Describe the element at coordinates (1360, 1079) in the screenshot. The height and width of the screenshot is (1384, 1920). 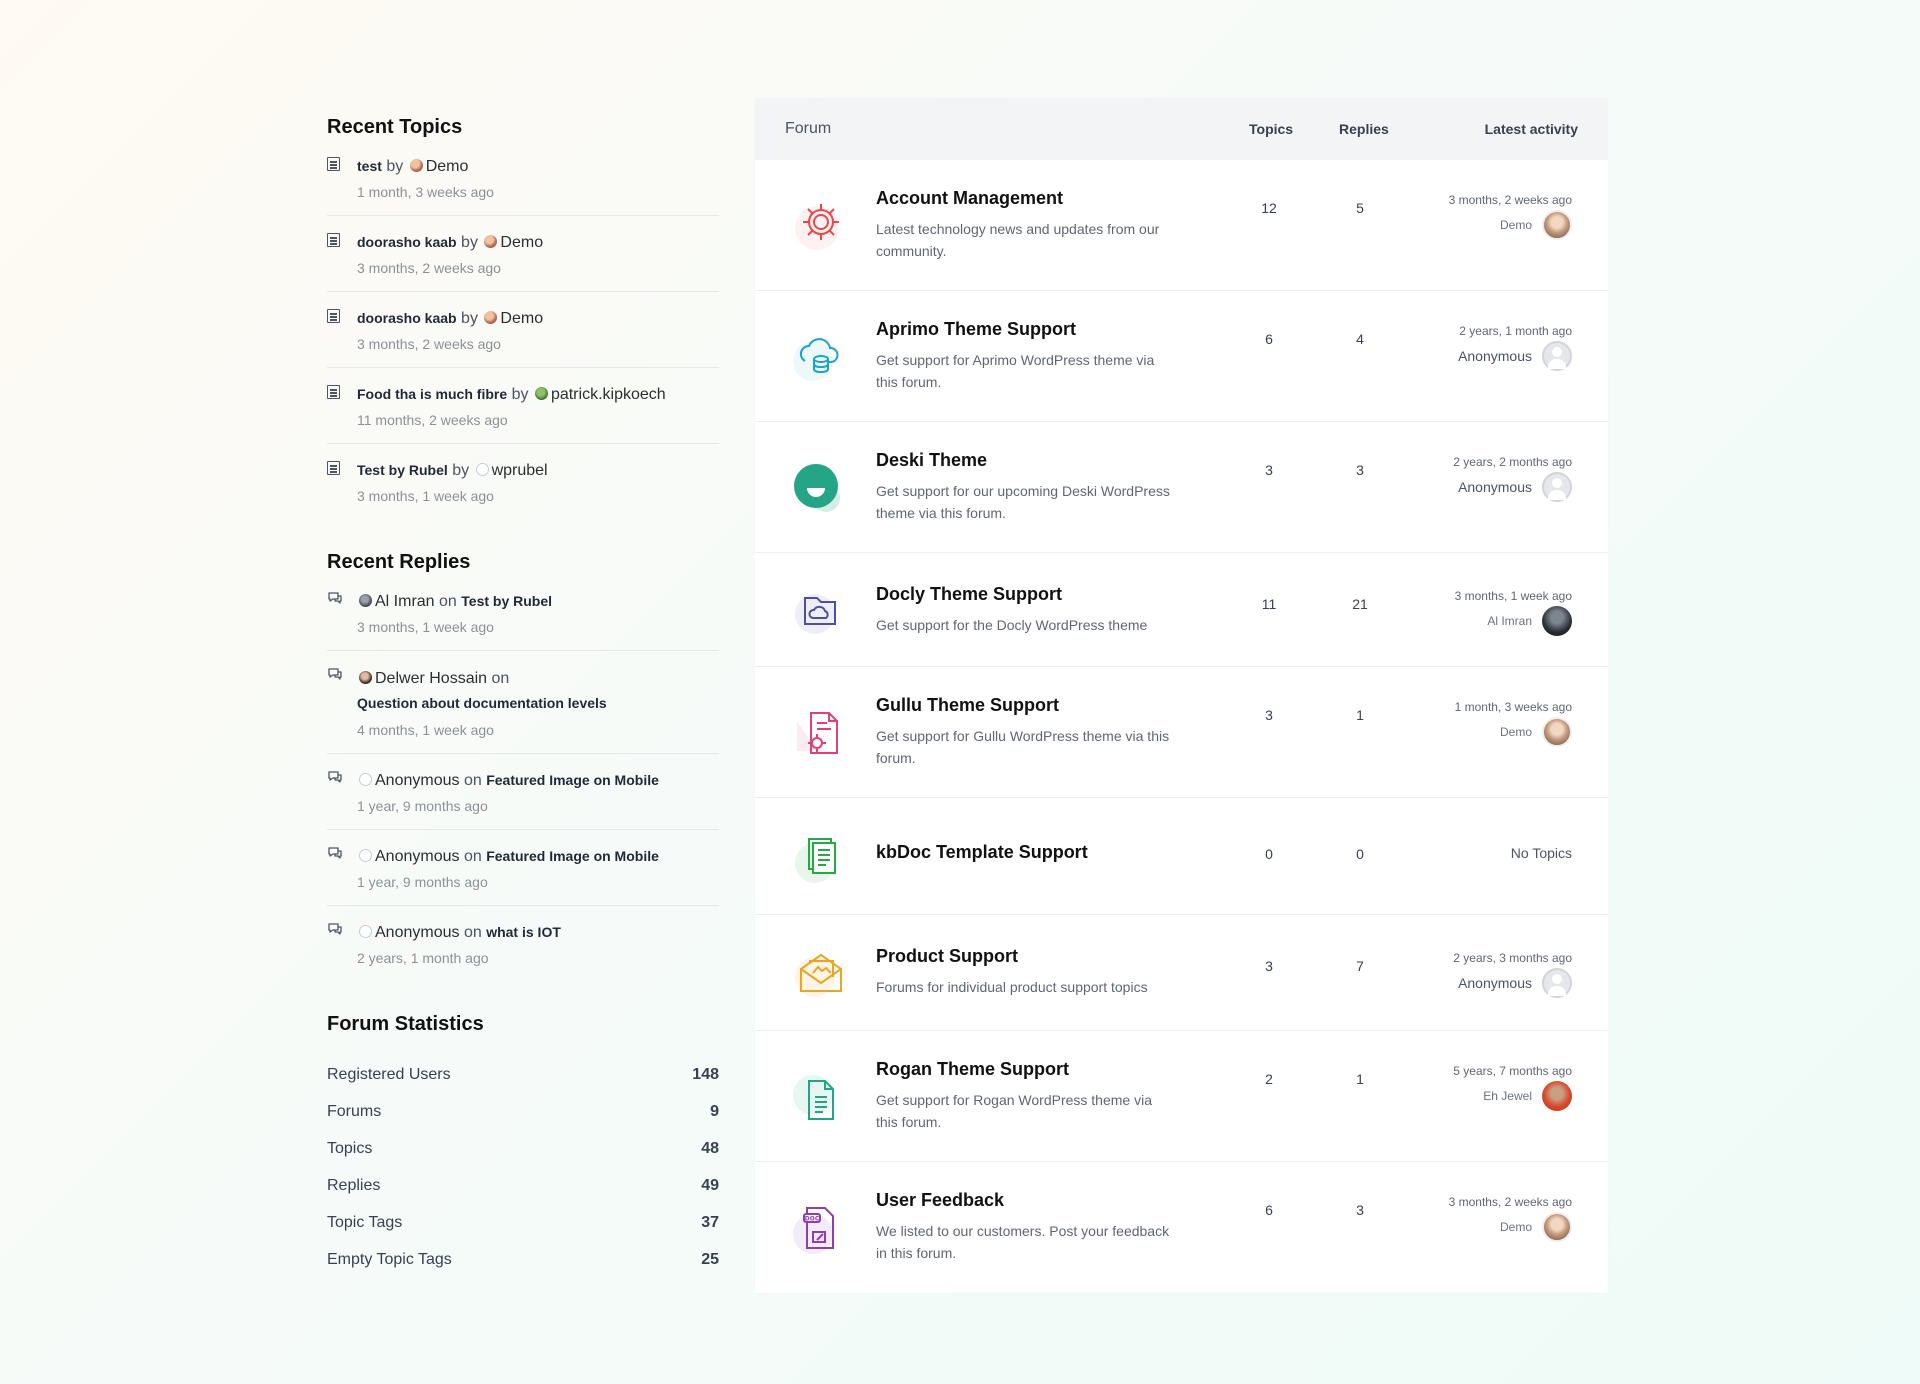
I see `reply-count: 1` at that location.